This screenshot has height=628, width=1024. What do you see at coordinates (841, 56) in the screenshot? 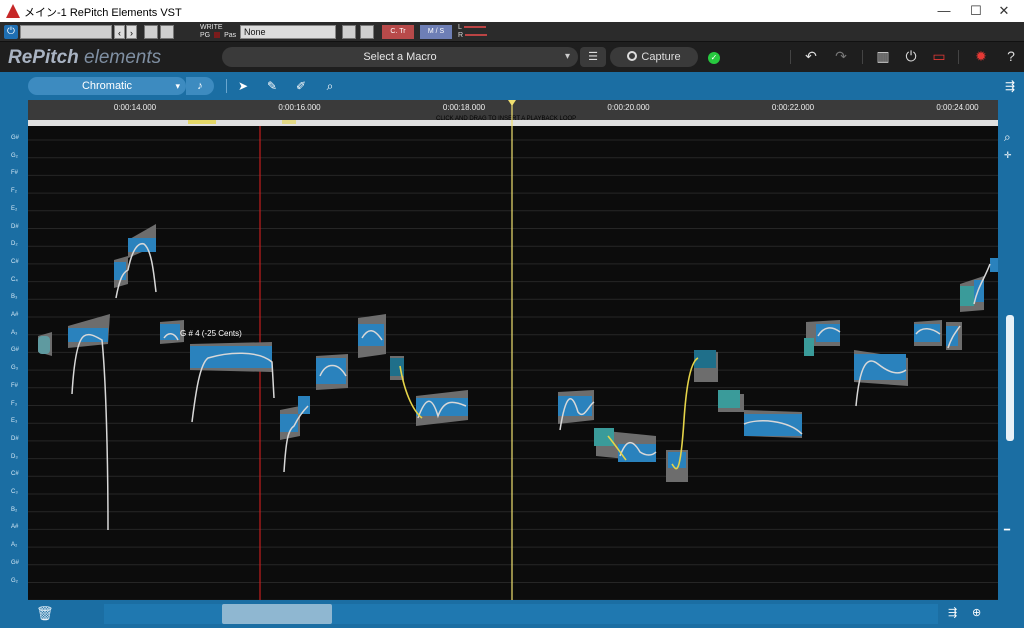
I see `redo-icon: ↷` at bounding box center [841, 56].